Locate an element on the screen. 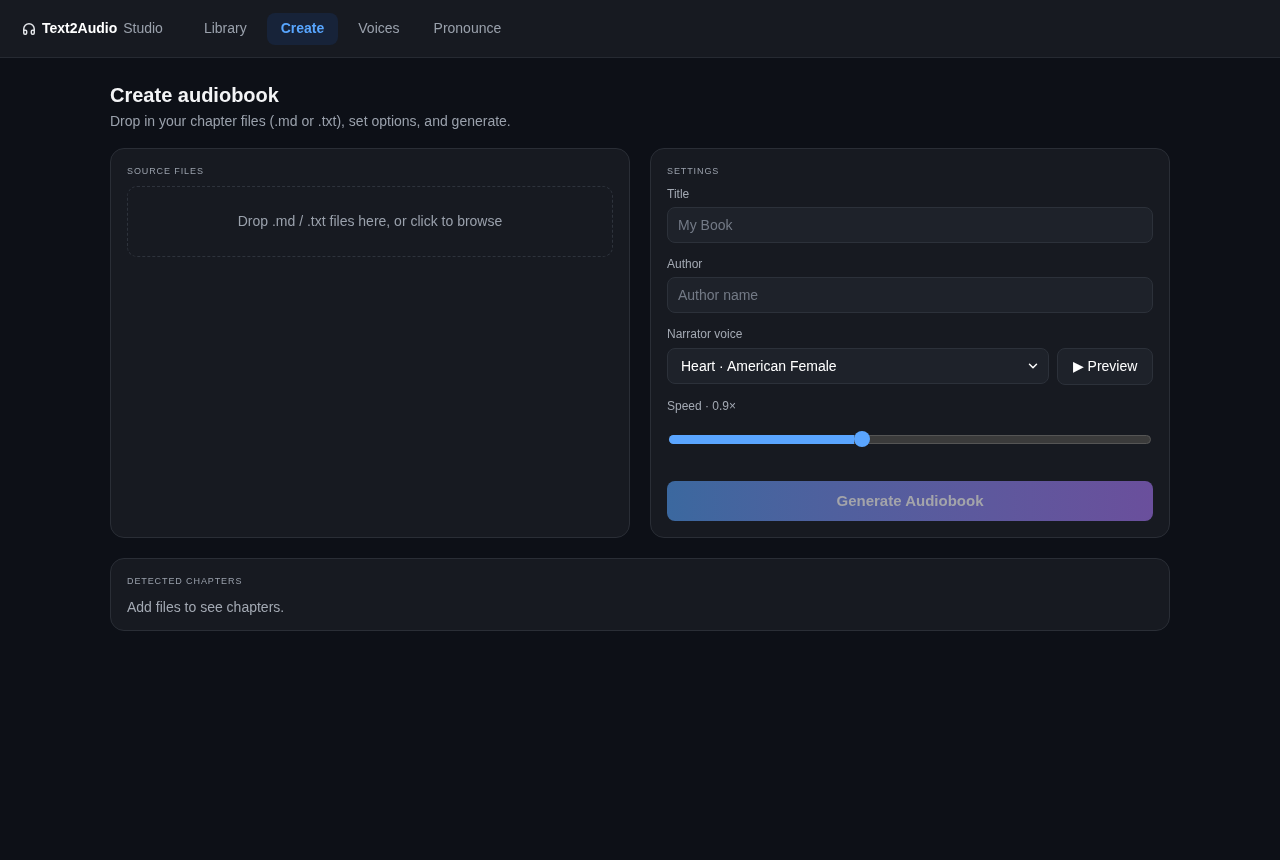 This screenshot has width=1280, height=860. page-subtitle: Drop in your chapter files (.md or .txt), set options, and generate. is located at coordinates (311, 121).